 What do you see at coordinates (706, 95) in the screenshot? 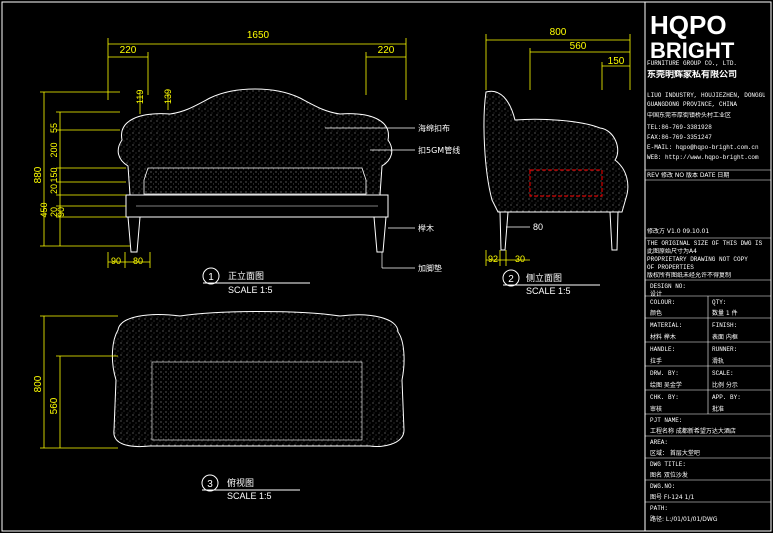
I see `address-en-1: LIUO INDUSTRY, HOUJIEZHEN, DONGGUAN` at bounding box center [706, 95].